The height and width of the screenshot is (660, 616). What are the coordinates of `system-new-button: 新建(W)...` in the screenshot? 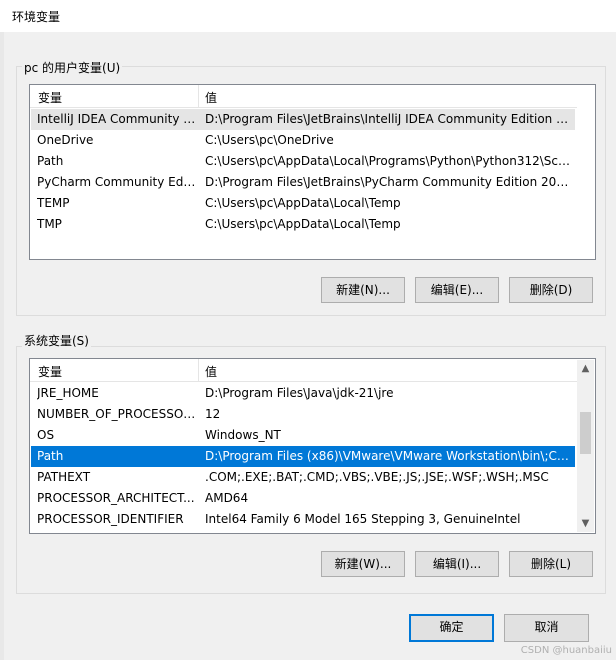 It's located at (363, 564).